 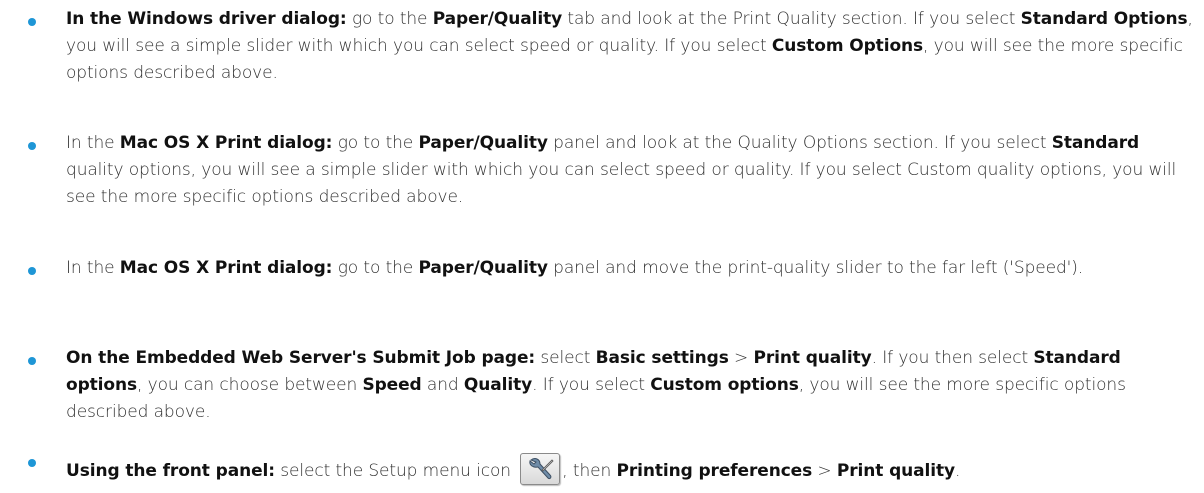 What do you see at coordinates (565, 358) in the screenshot?
I see `text-run: select` at bounding box center [565, 358].